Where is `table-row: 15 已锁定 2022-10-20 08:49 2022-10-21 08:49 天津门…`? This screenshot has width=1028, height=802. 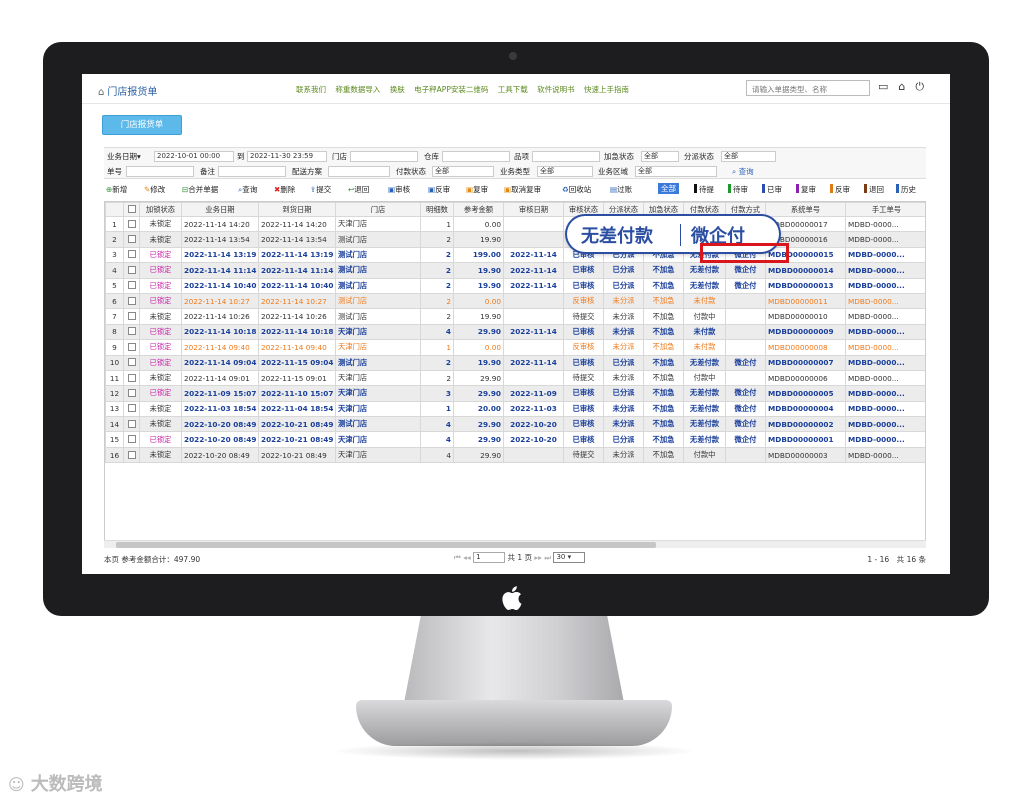 table-row: 15 已锁定 2022-10-20 08:49 2022-10-21 08:49 天津门… is located at coordinates (515, 439).